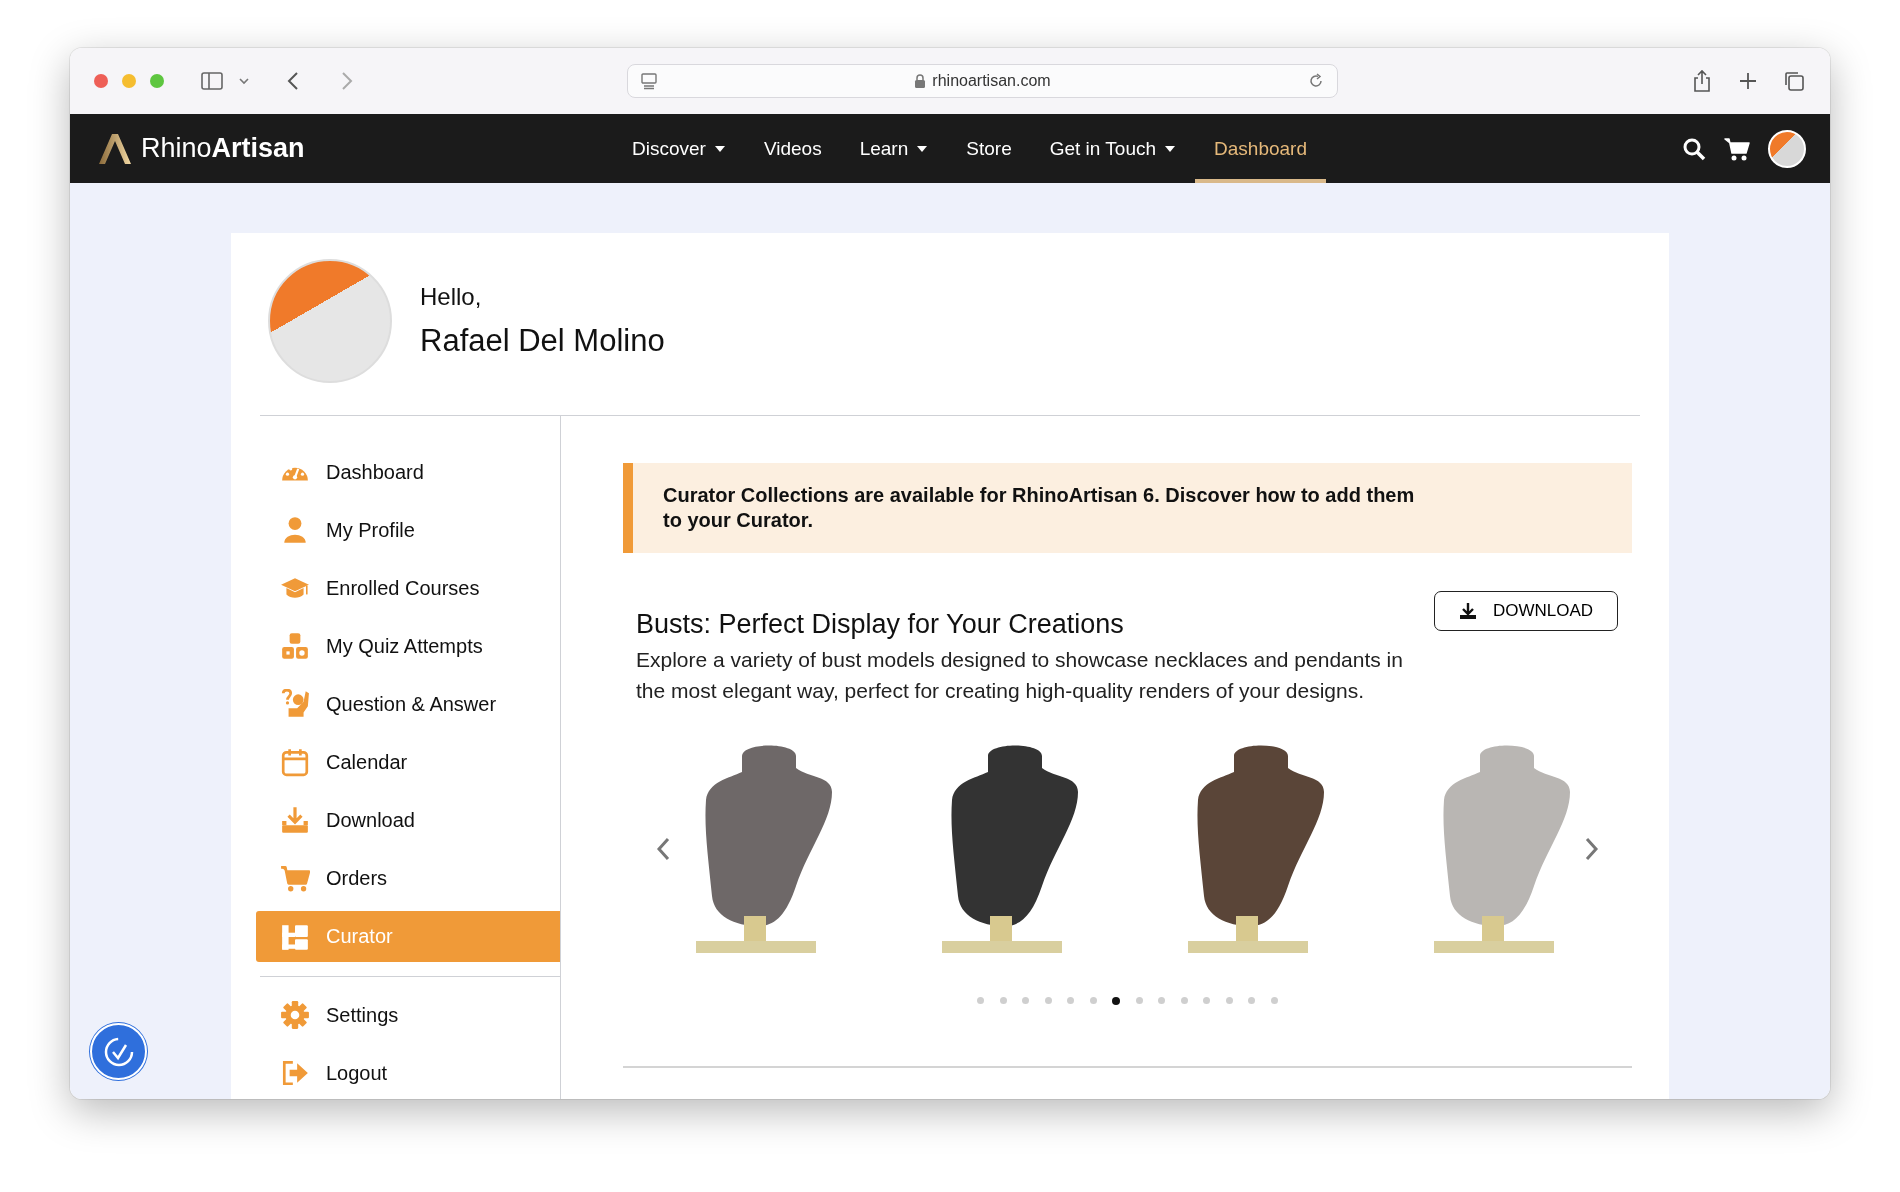 This screenshot has height=1192, width=1900. I want to click on avatar, so click(1787, 148).